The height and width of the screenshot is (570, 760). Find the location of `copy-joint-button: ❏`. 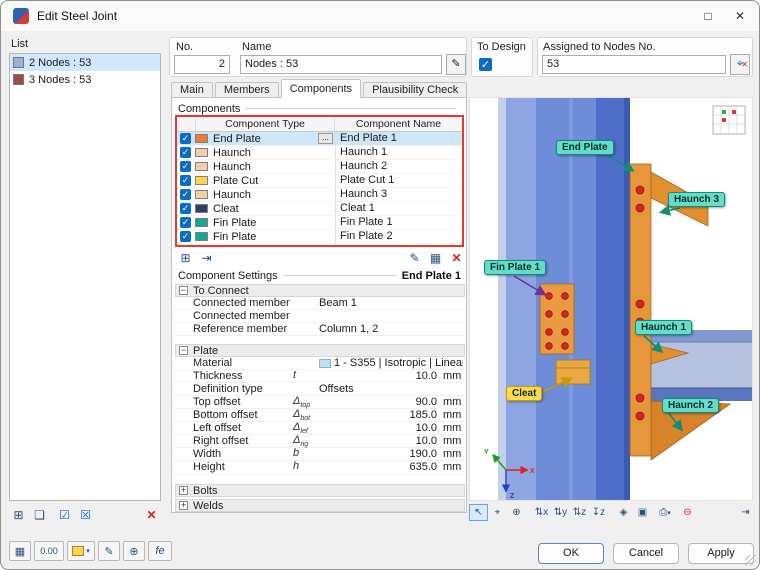

copy-joint-button: ❏ is located at coordinates (39, 515).